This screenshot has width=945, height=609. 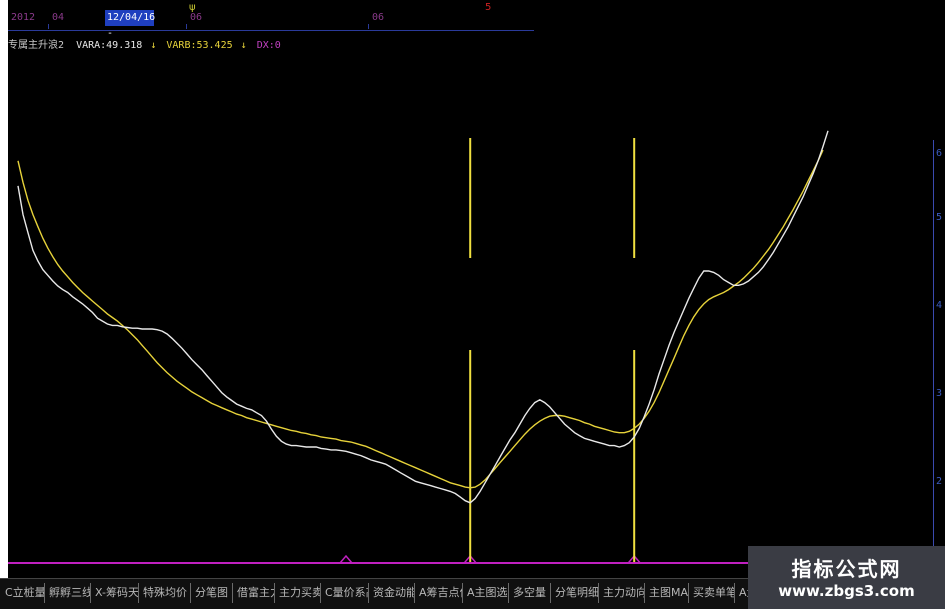 I want to click on indicator-tab: A筹吉点位以, so click(x=439, y=593).